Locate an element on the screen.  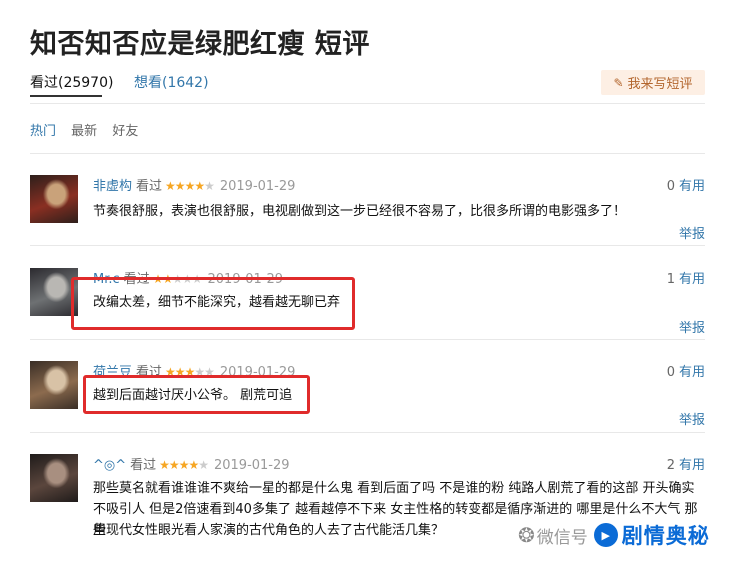
tab-watched: 看过(25970) is located at coordinates (71, 82).